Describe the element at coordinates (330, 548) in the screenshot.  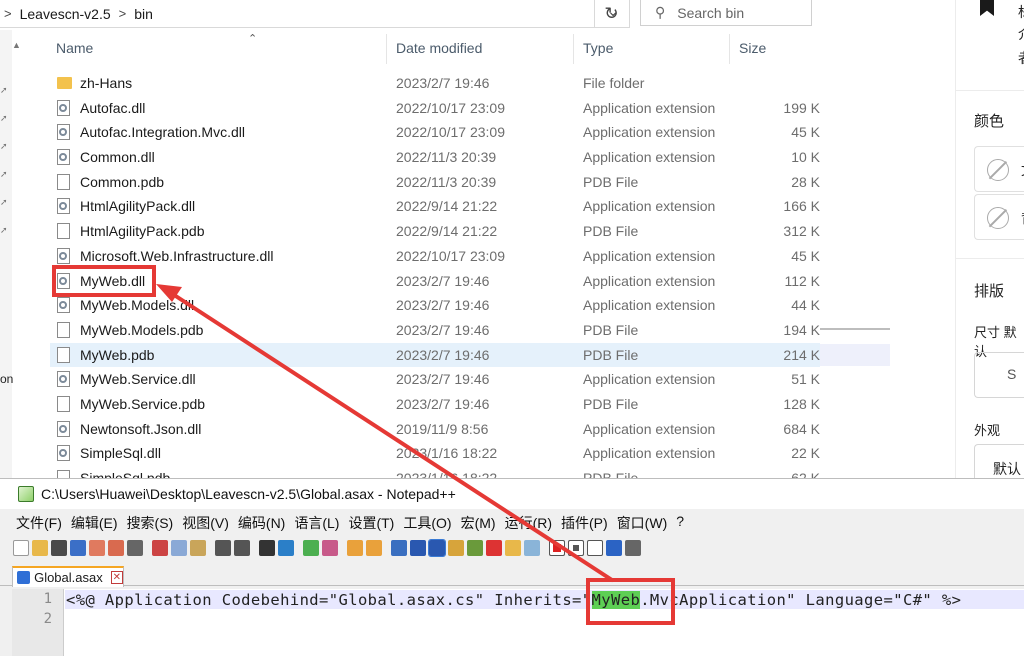
I see `zoom-out-icon` at that location.